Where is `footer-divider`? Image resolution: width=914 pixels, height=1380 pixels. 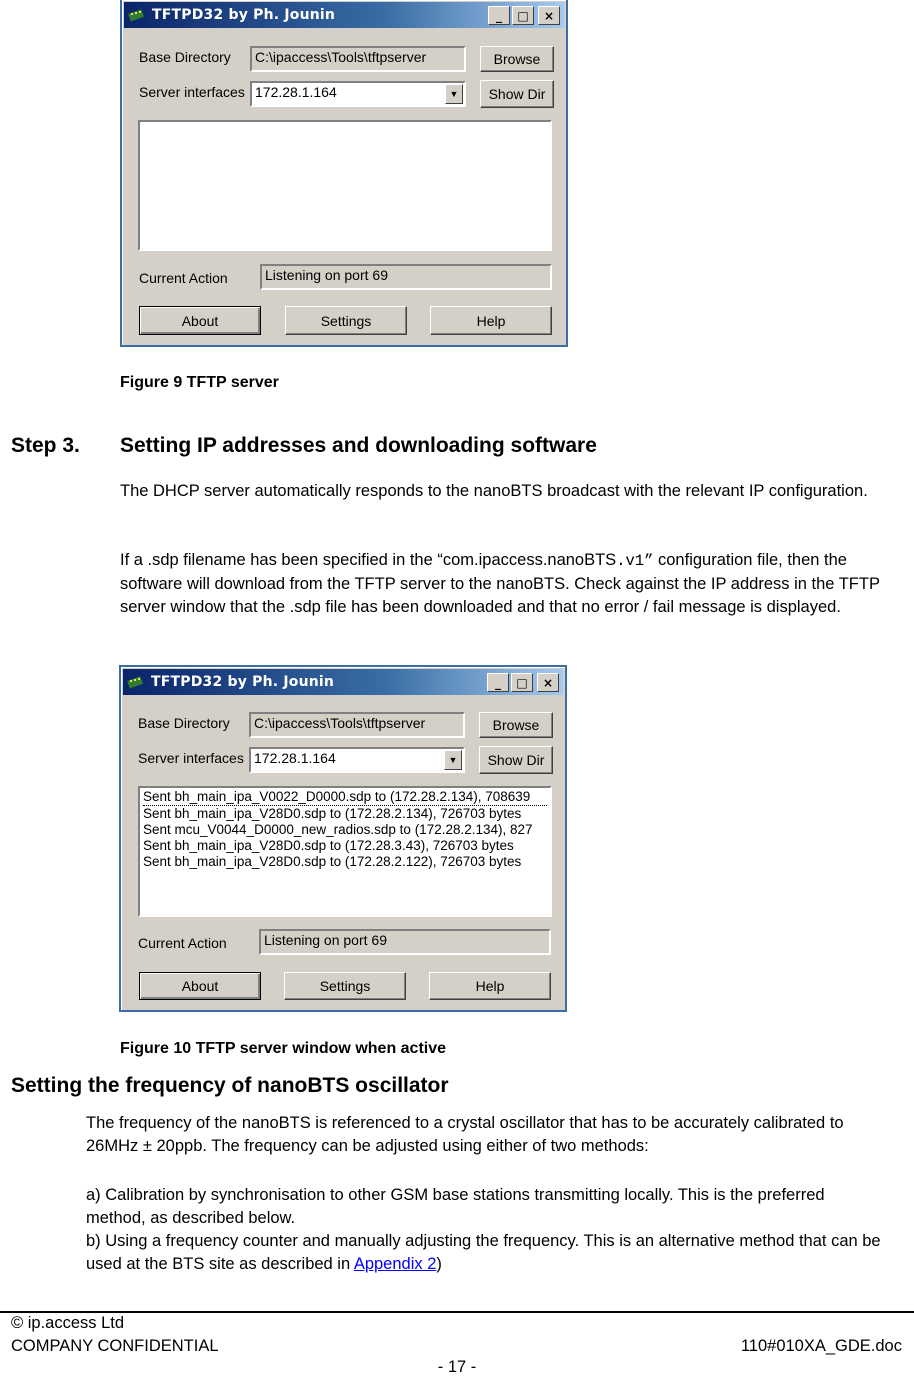 footer-divider is located at coordinates (457, 1312).